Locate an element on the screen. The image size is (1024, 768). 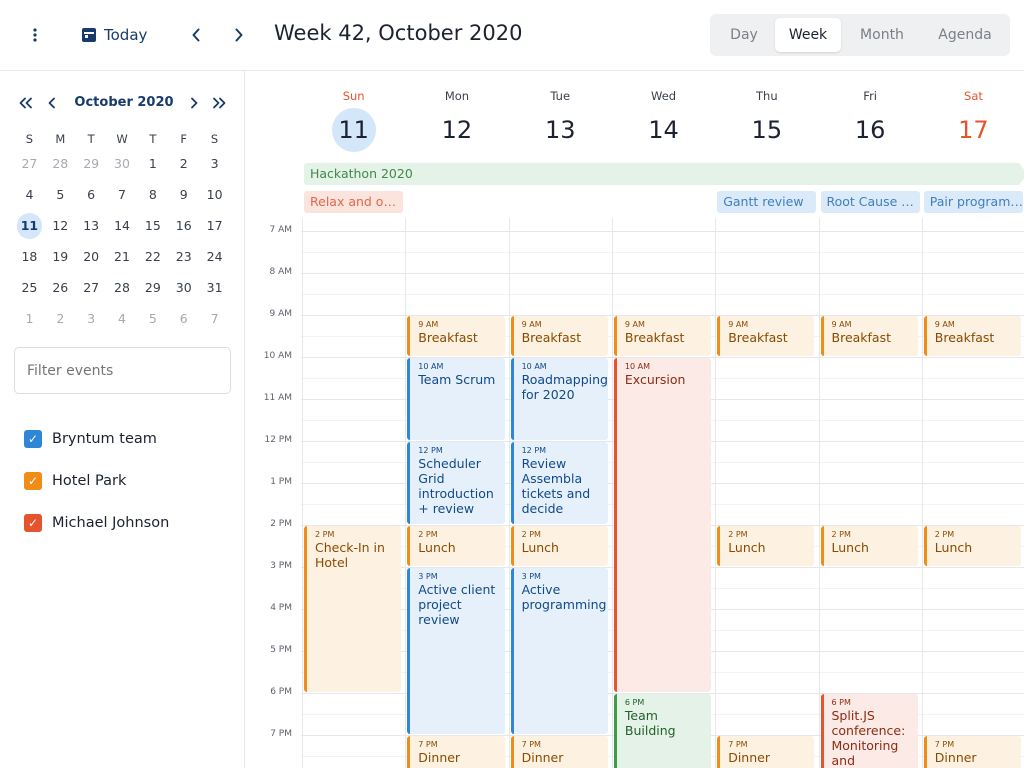
calendar-event: 10 AM Excursion is located at coordinates (662, 524).